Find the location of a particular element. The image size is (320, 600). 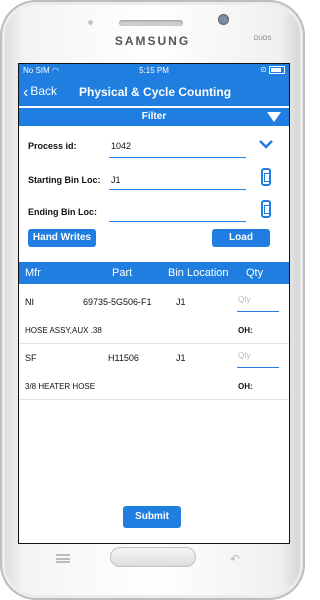

column-header-part: Part is located at coordinates (122, 273).